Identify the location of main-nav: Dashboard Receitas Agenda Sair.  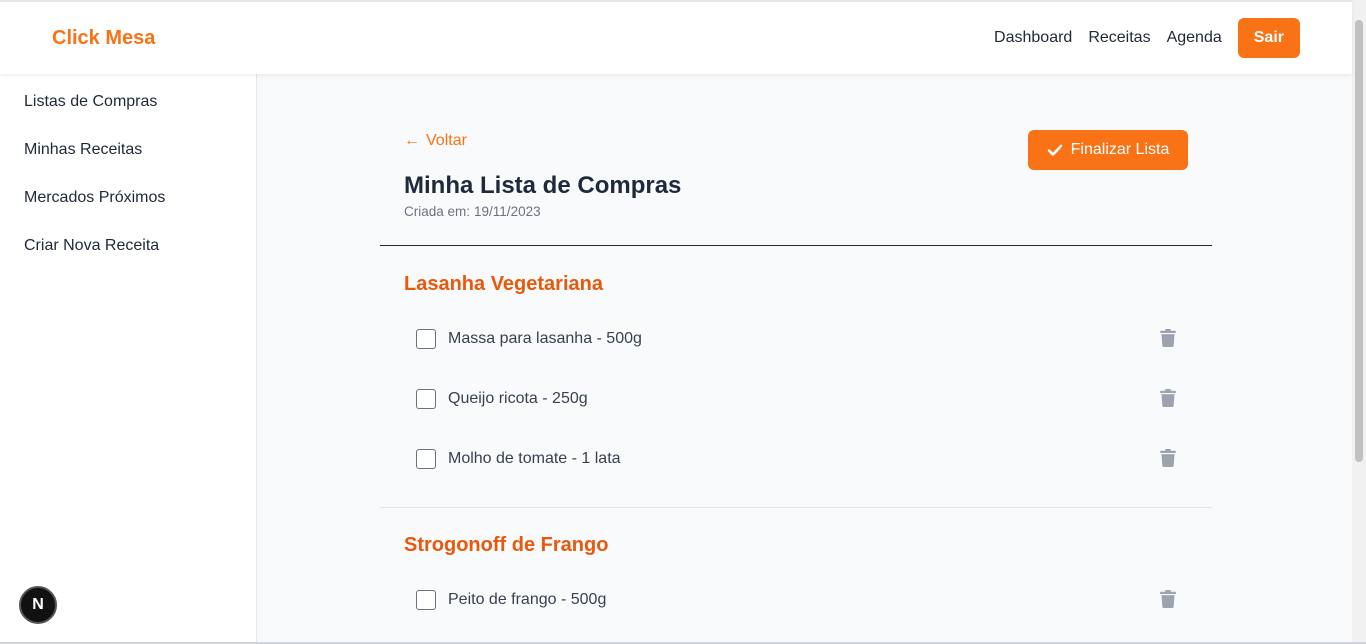
(1147, 38).